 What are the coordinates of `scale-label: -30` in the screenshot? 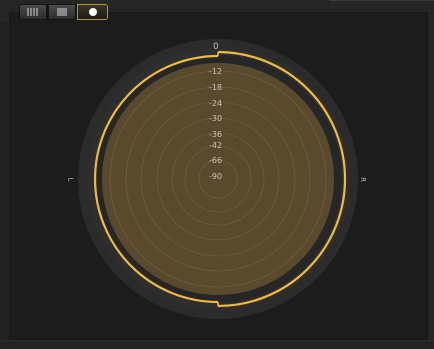 It's located at (216, 118).